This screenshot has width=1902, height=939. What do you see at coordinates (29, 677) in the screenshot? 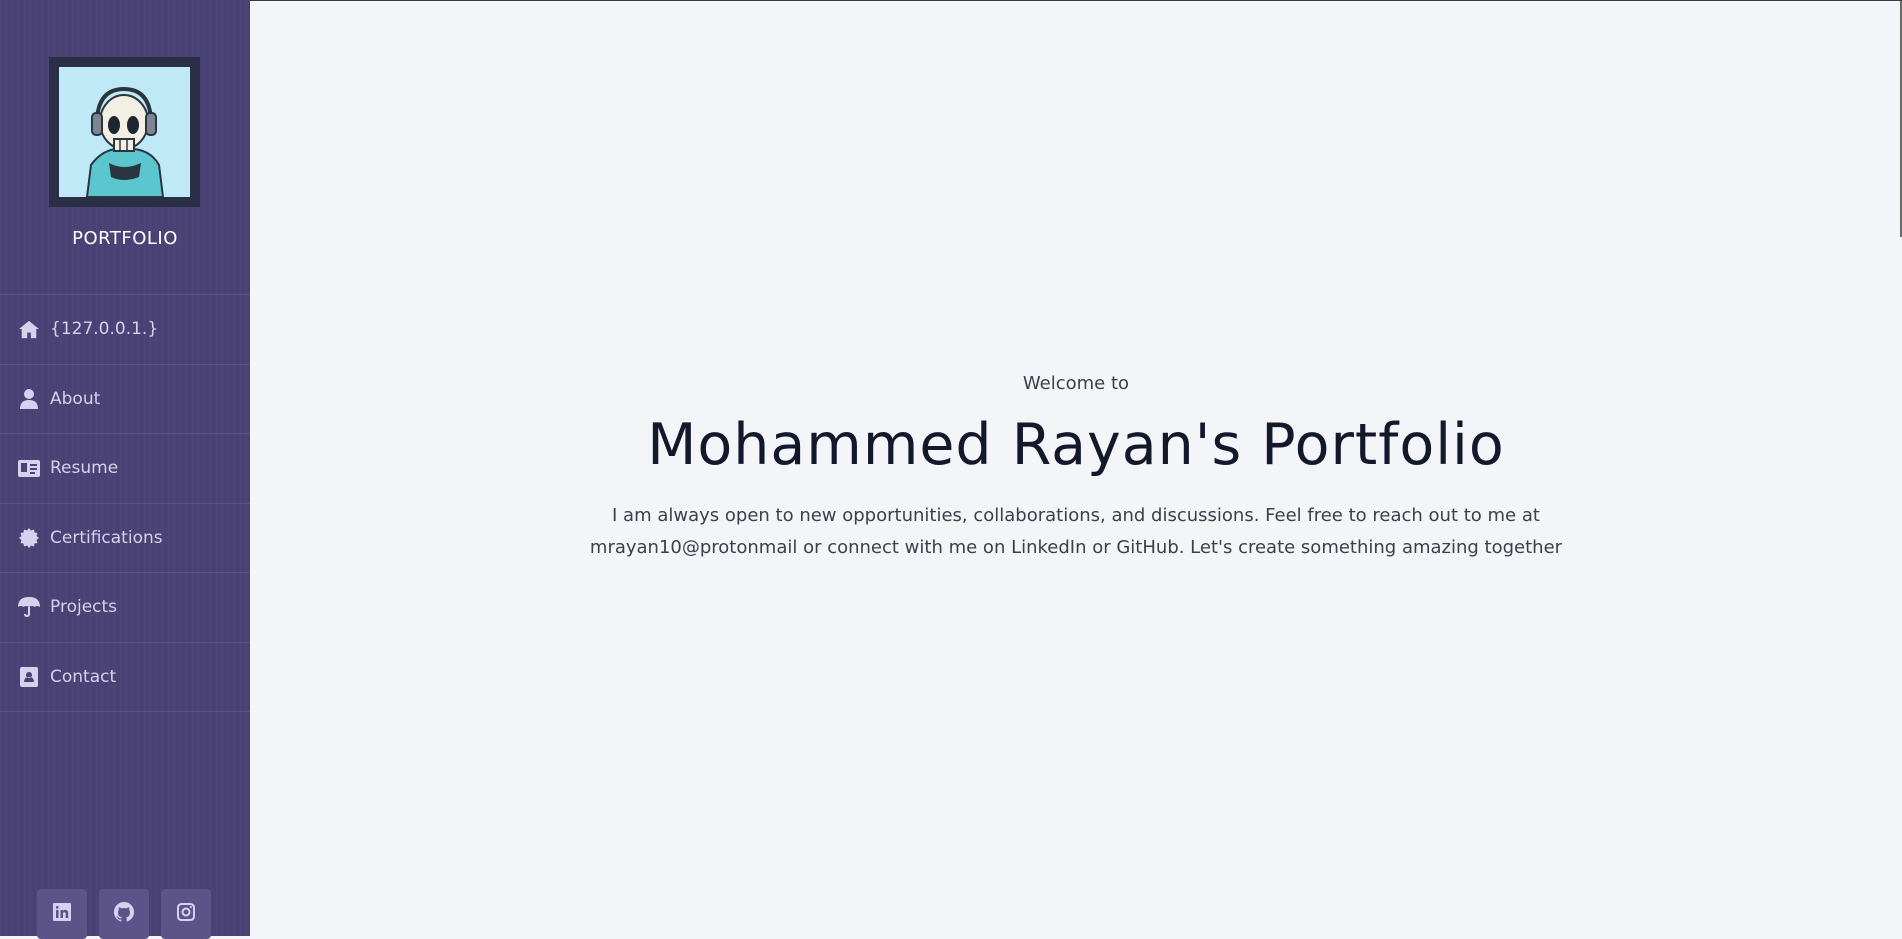
I see `address-book-icon` at bounding box center [29, 677].